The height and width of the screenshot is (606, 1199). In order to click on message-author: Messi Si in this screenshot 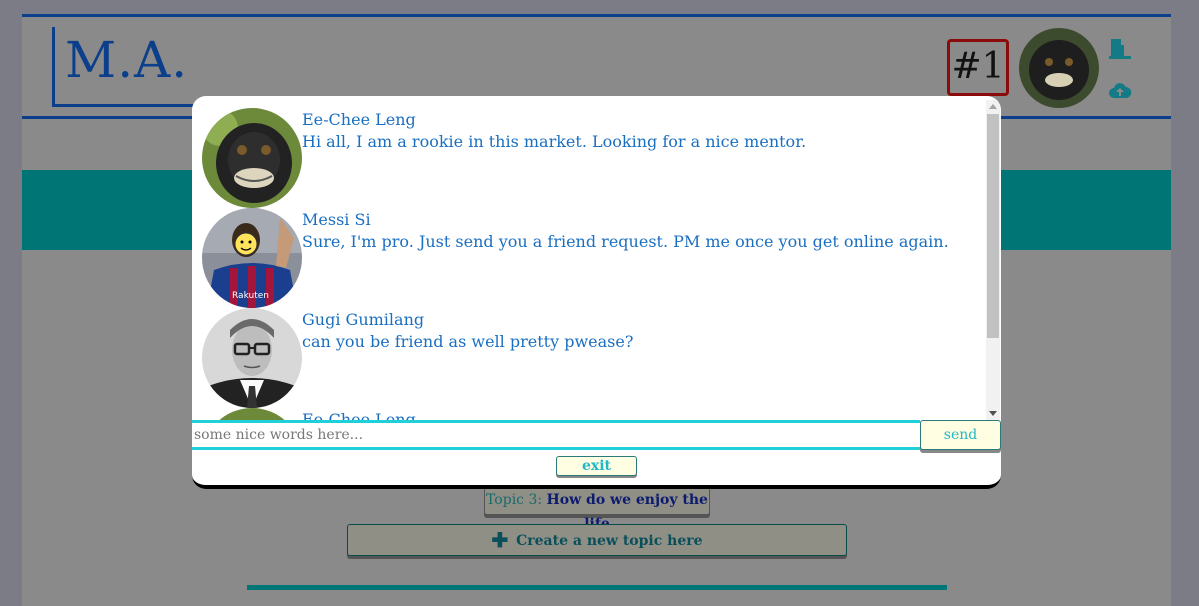, I will do `click(336, 219)`.